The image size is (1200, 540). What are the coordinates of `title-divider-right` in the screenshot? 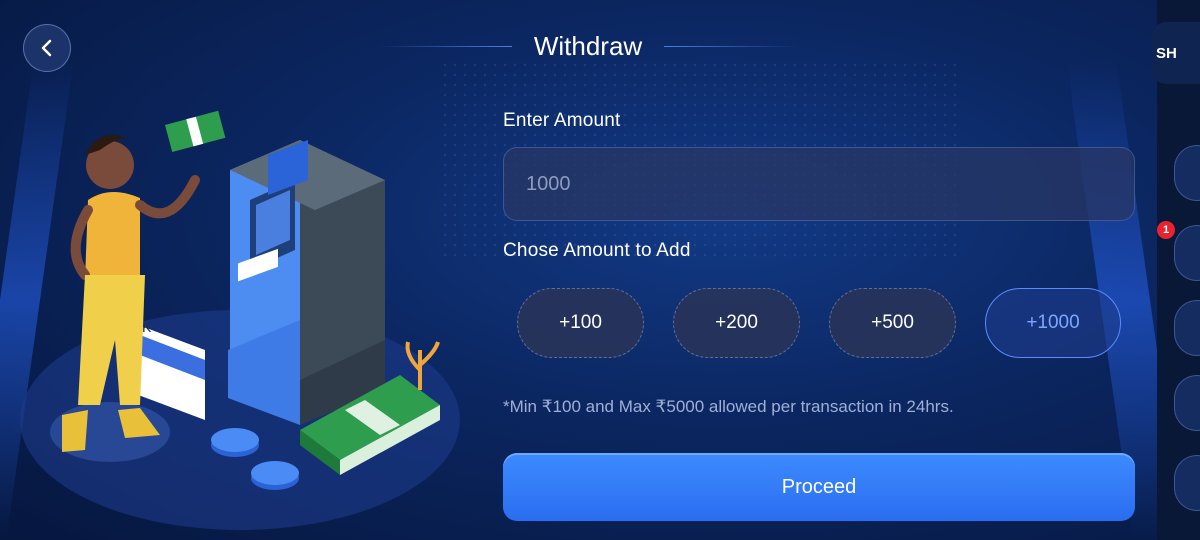 It's located at (731, 46).